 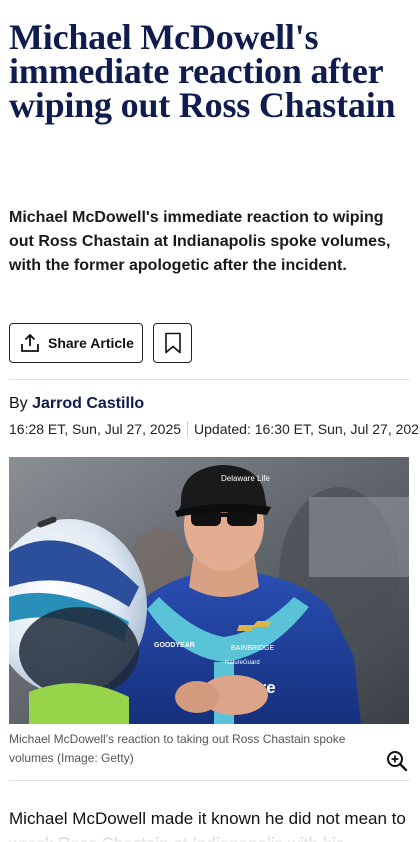 I want to click on updated-time: Updated: 16:30 ET, Sun, Jul 27, 2025, so click(x=307, y=429).